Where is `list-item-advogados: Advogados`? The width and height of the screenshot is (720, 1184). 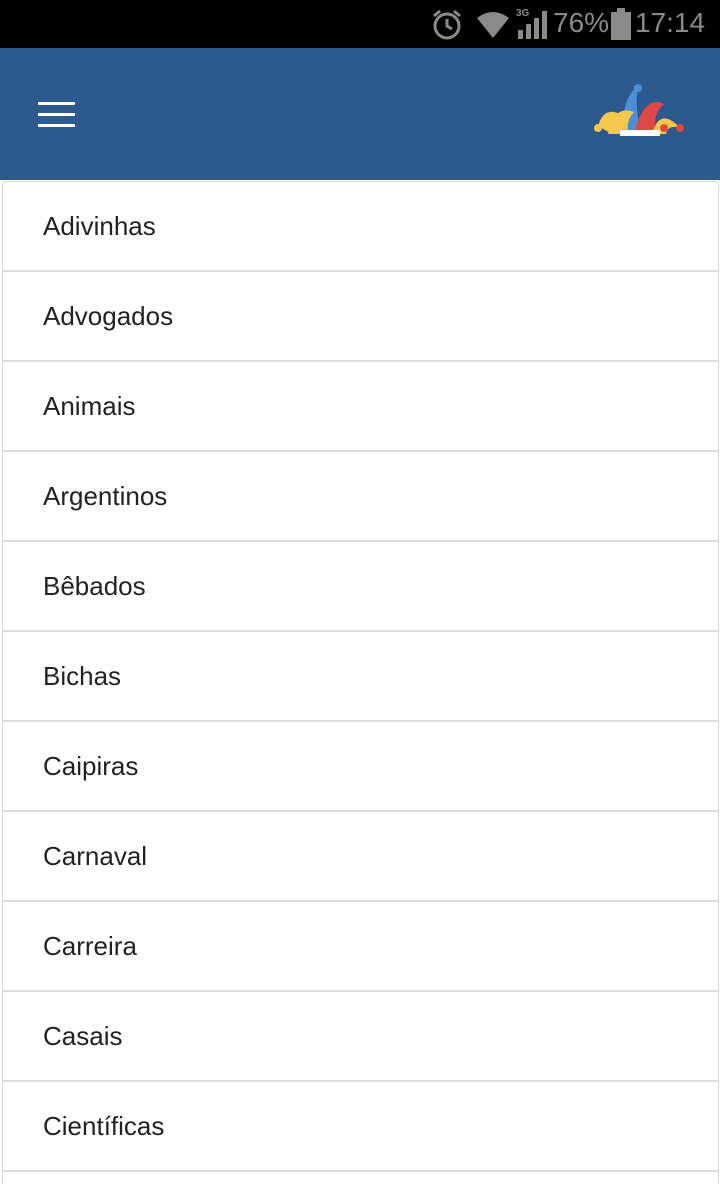 list-item-advogados: Advogados is located at coordinates (360, 317).